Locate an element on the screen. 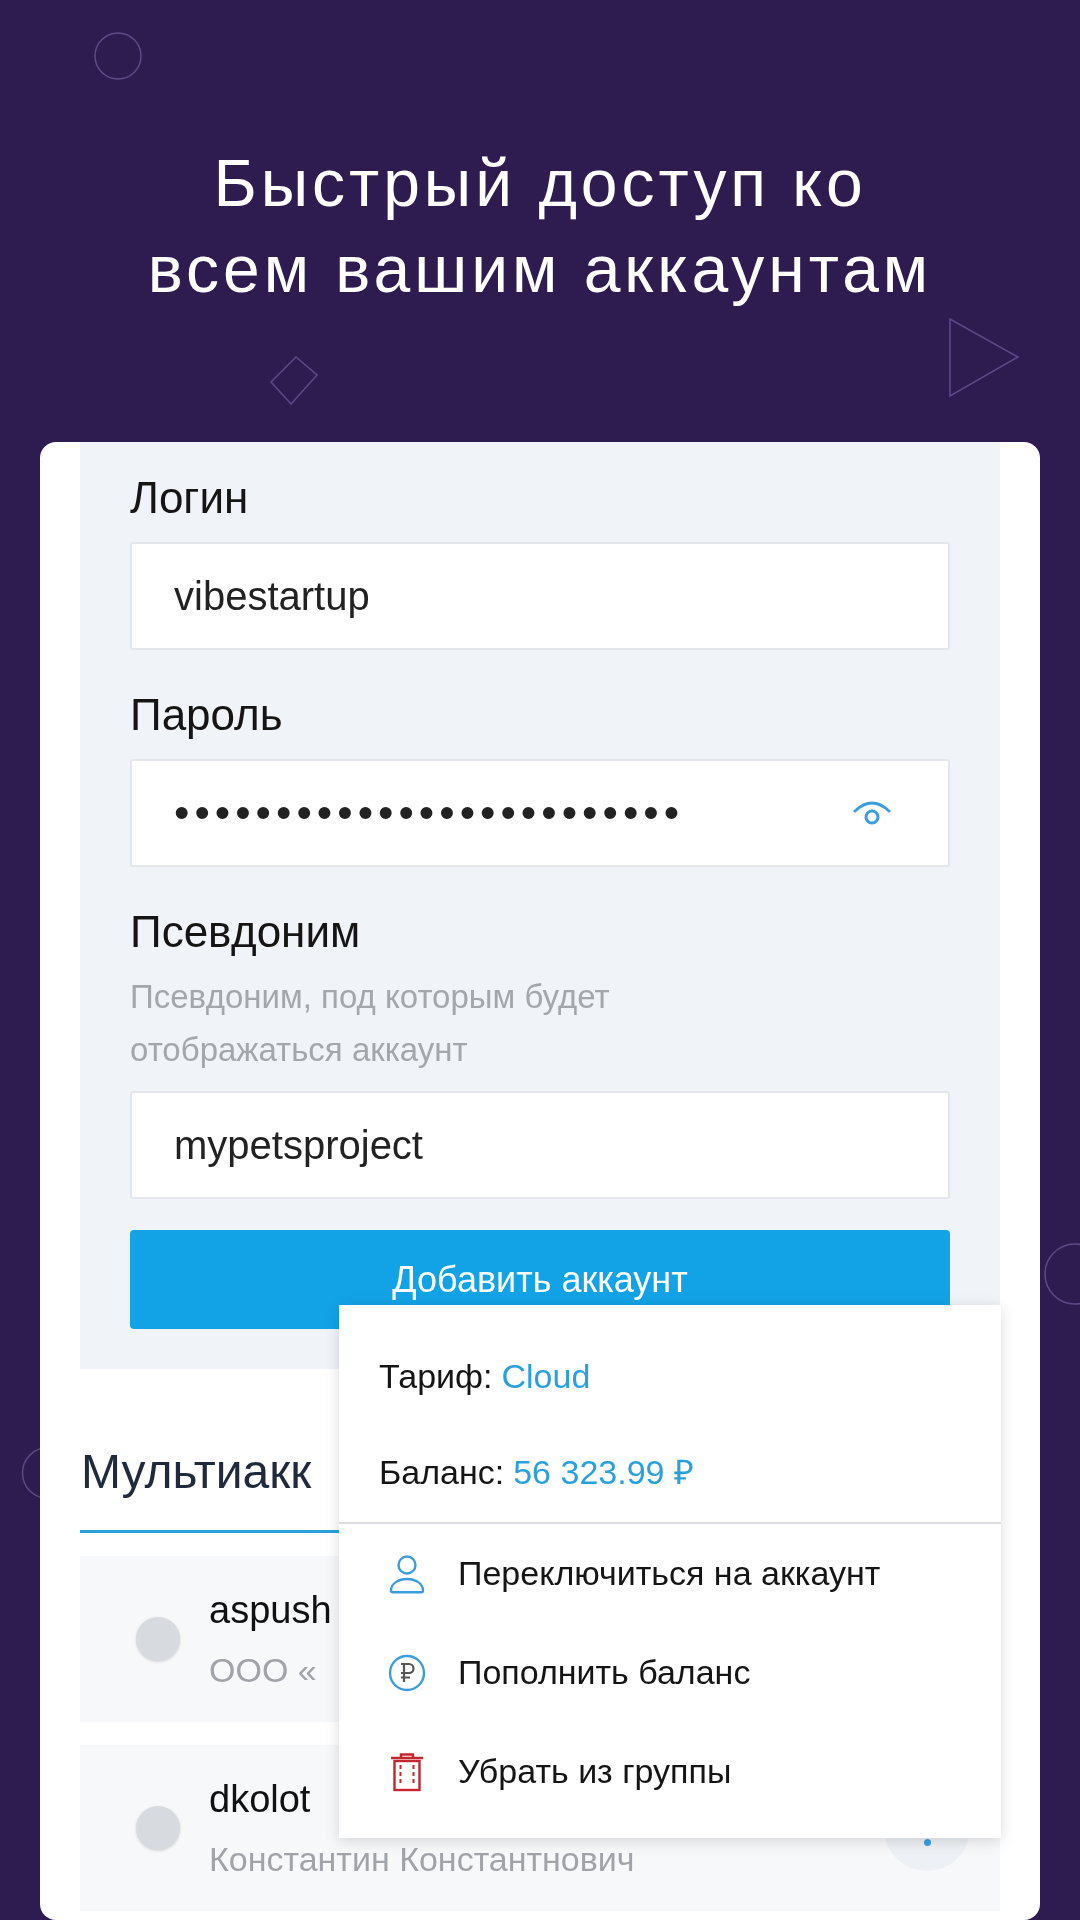 This screenshot has width=1080, height=1920. detail-label: Баланс: is located at coordinates (442, 1472).